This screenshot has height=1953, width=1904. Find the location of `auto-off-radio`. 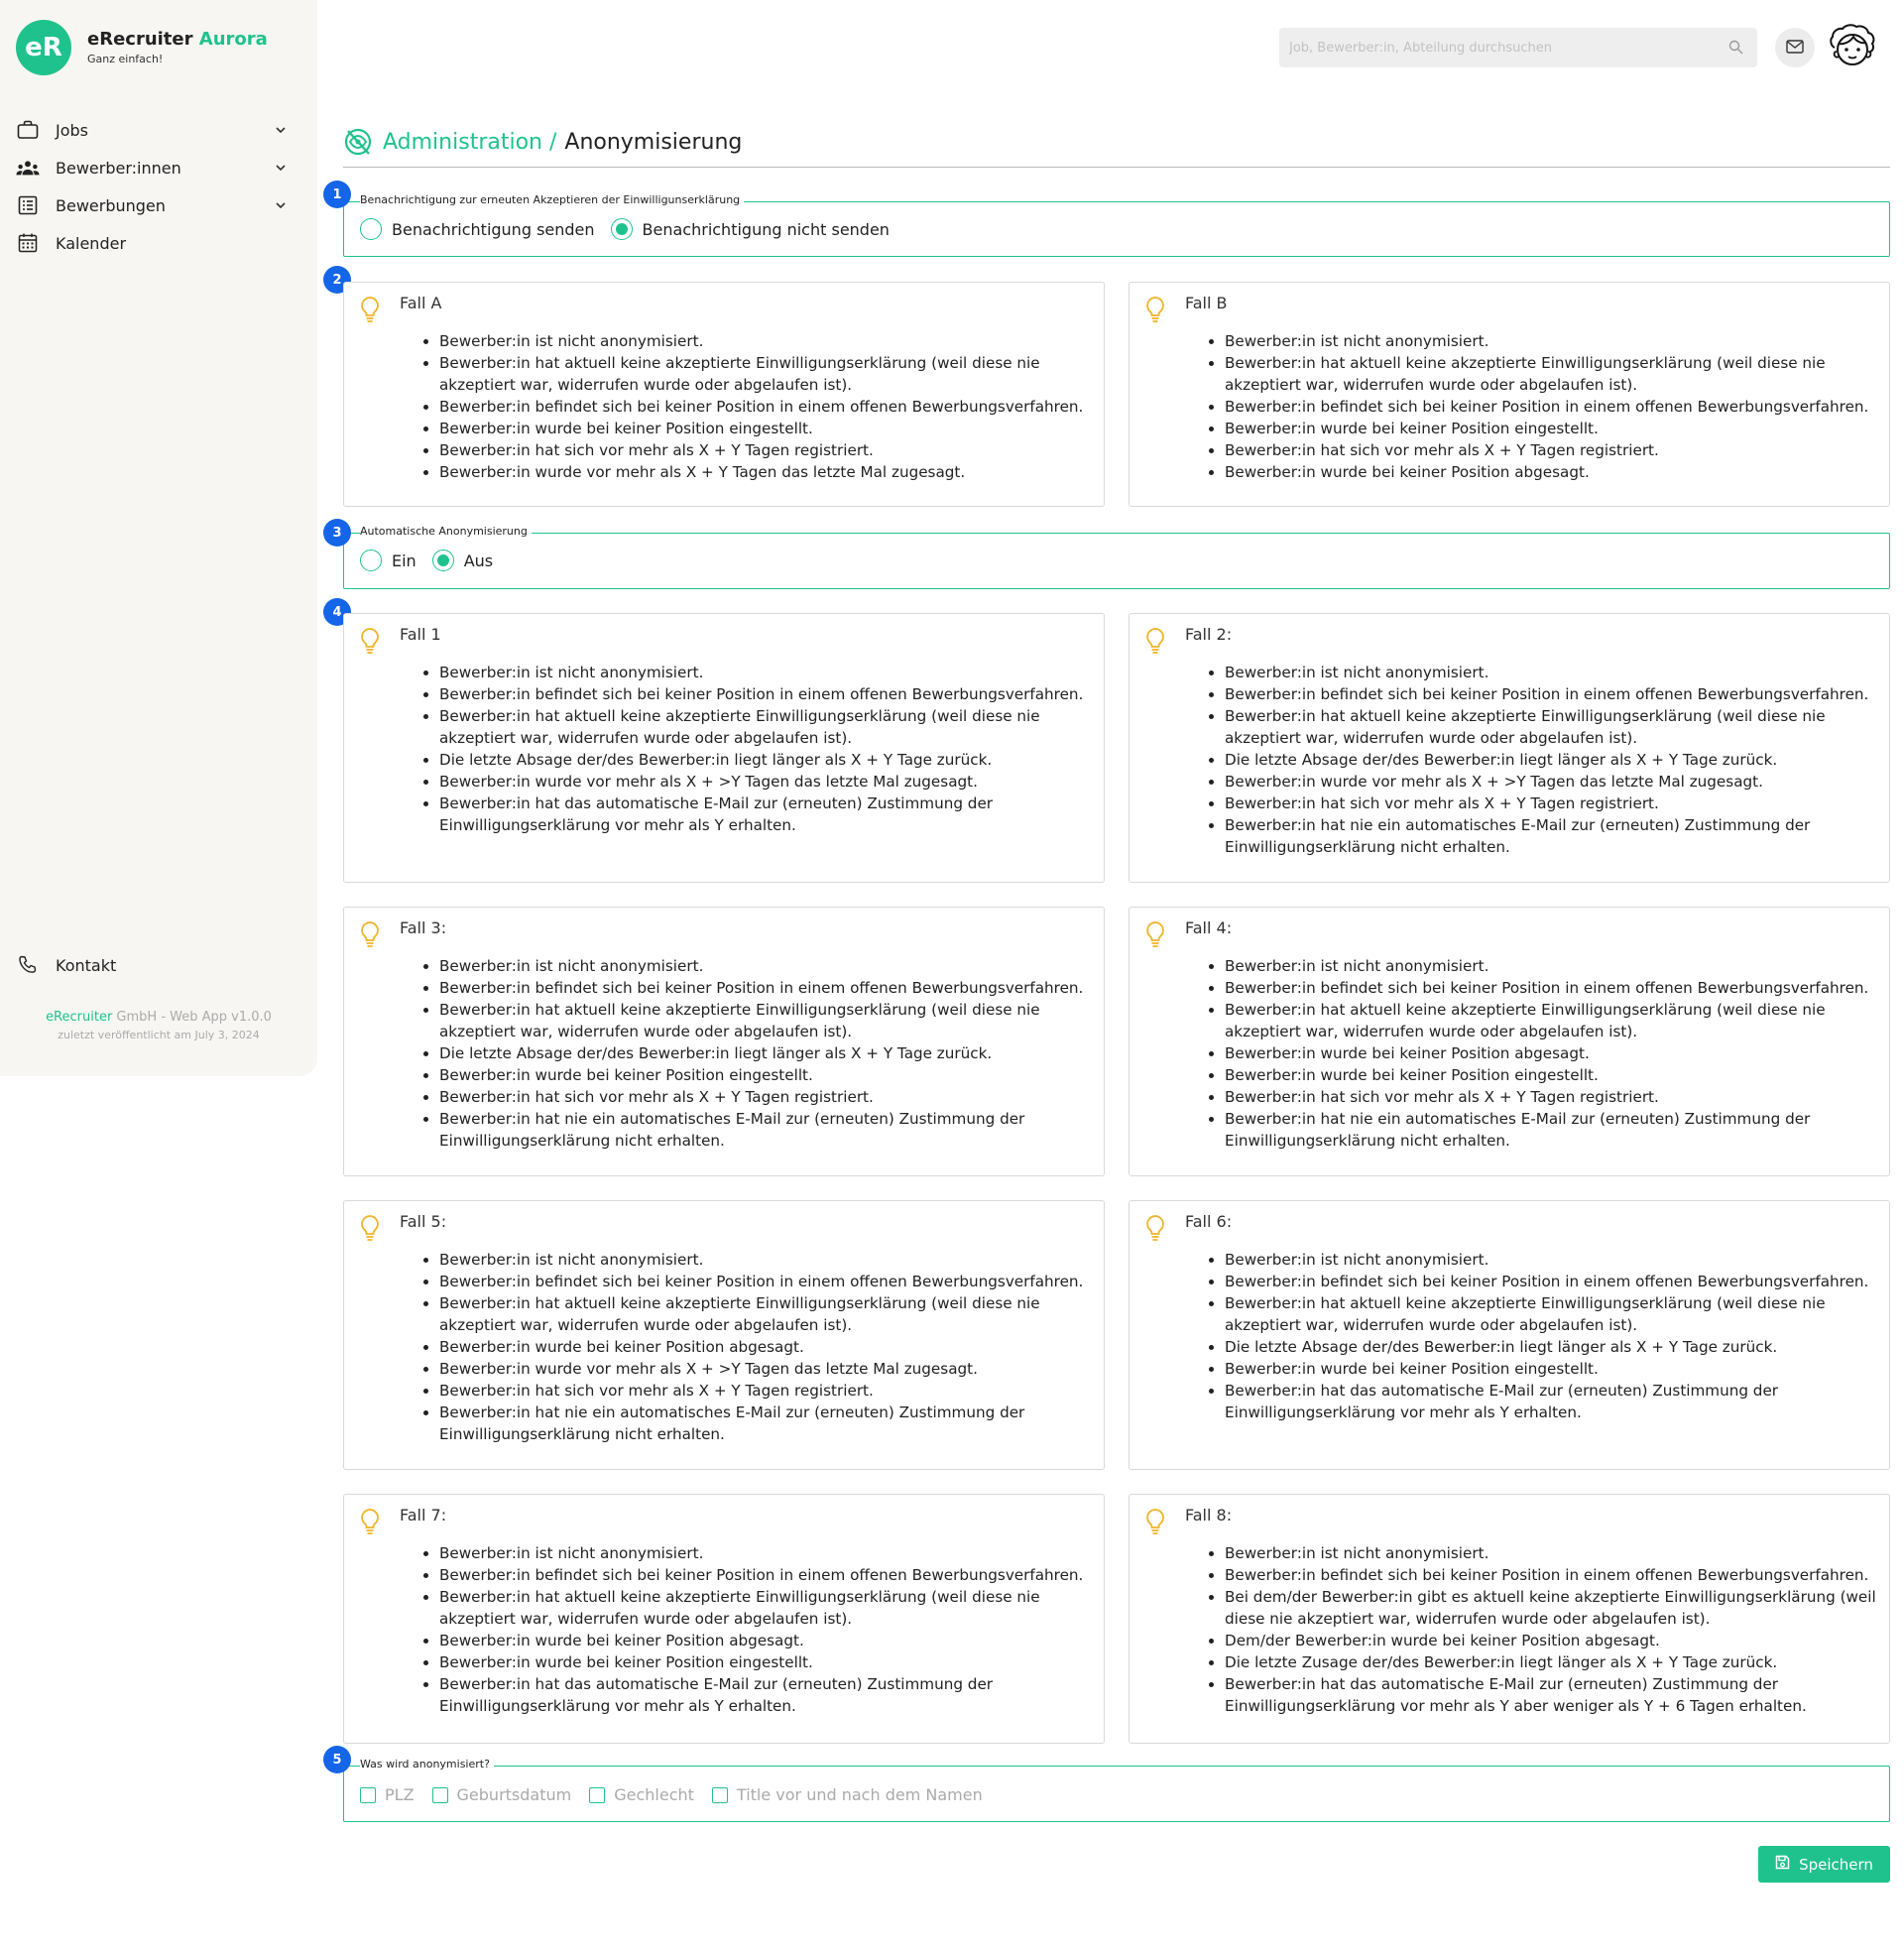

auto-off-radio is located at coordinates (442, 560).